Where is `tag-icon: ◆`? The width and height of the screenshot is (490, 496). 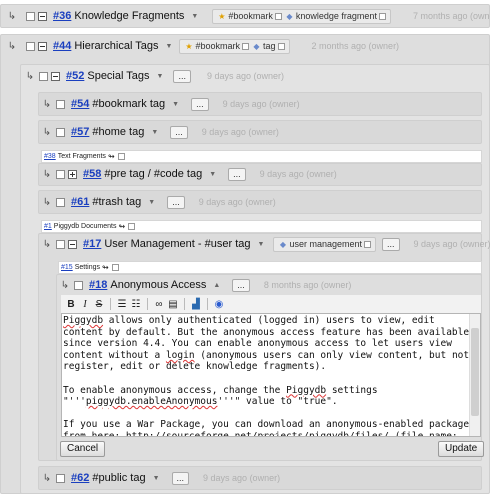
tag-icon: ◆ is located at coordinates (289, 16).